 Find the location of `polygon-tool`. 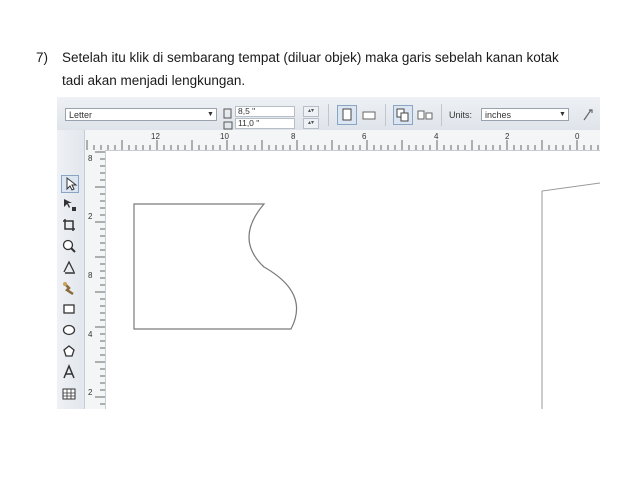

polygon-tool is located at coordinates (70, 352).